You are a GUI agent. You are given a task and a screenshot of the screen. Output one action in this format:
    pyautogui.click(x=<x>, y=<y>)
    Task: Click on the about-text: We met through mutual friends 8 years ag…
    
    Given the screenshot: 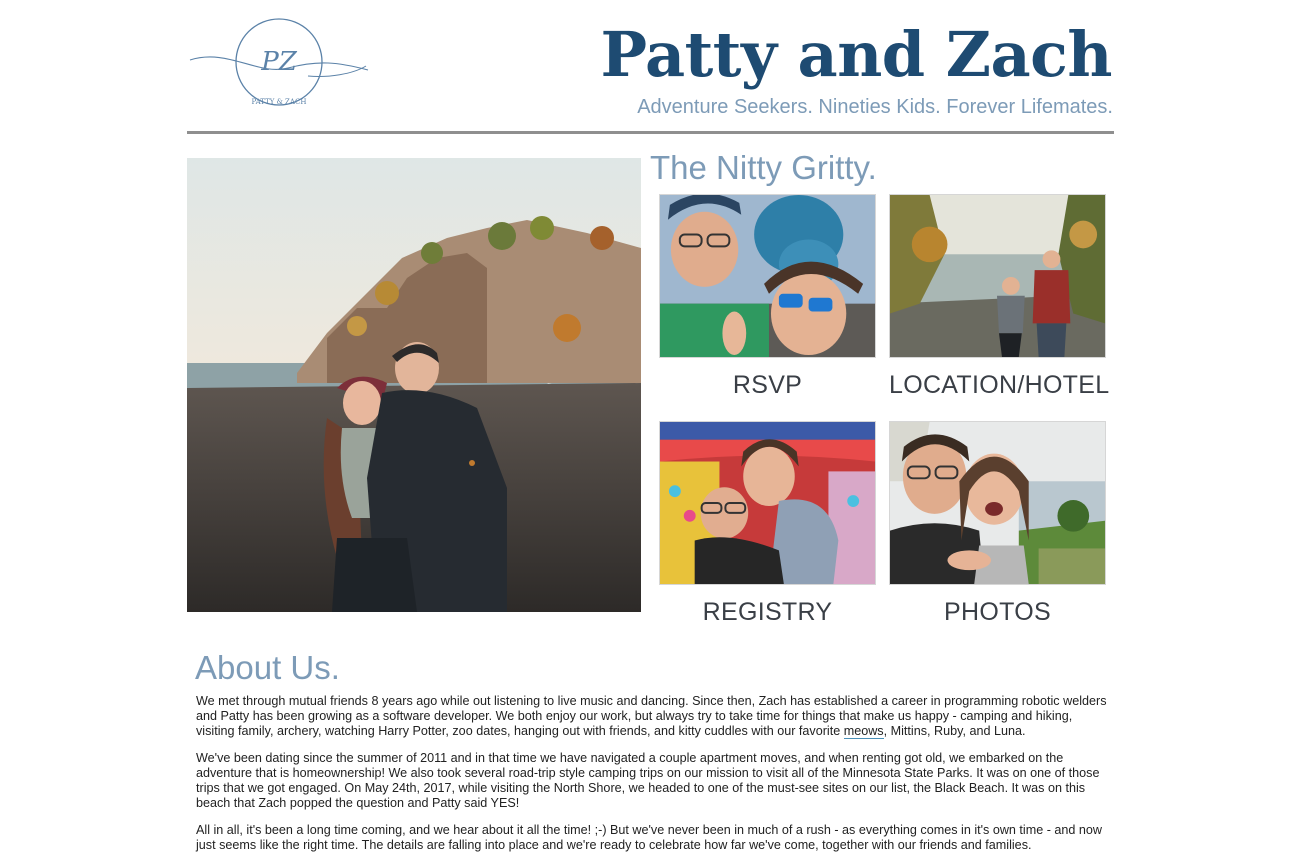 What is the action you would take?
    pyautogui.click(x=653, y=779)
    